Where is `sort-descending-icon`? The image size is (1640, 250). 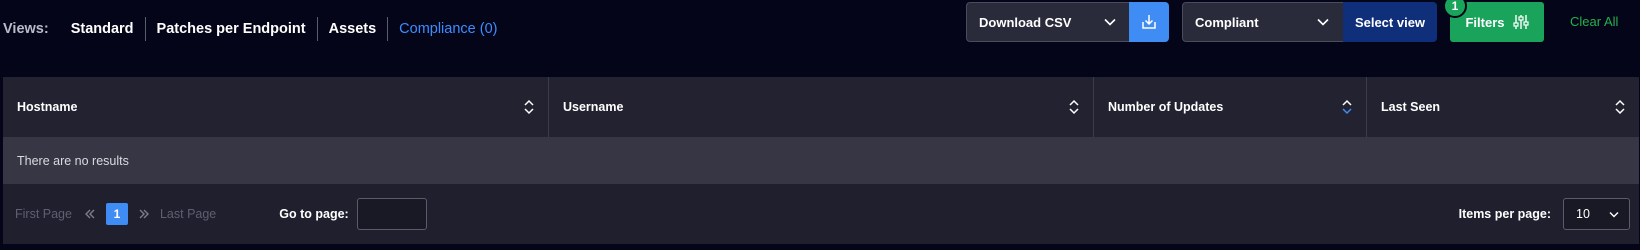 sort-descending-icon is located at coordinates (1347, 107).